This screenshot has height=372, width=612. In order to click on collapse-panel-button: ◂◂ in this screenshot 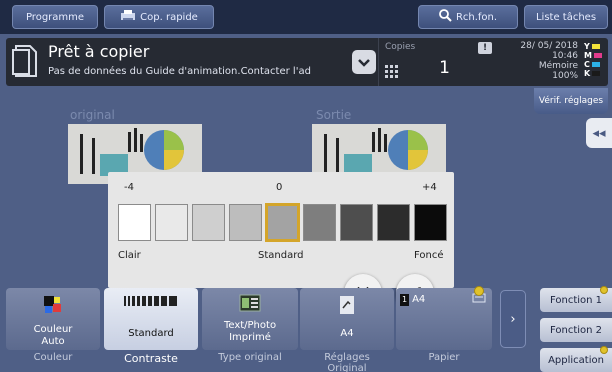, I will do `click(599, 133)`.